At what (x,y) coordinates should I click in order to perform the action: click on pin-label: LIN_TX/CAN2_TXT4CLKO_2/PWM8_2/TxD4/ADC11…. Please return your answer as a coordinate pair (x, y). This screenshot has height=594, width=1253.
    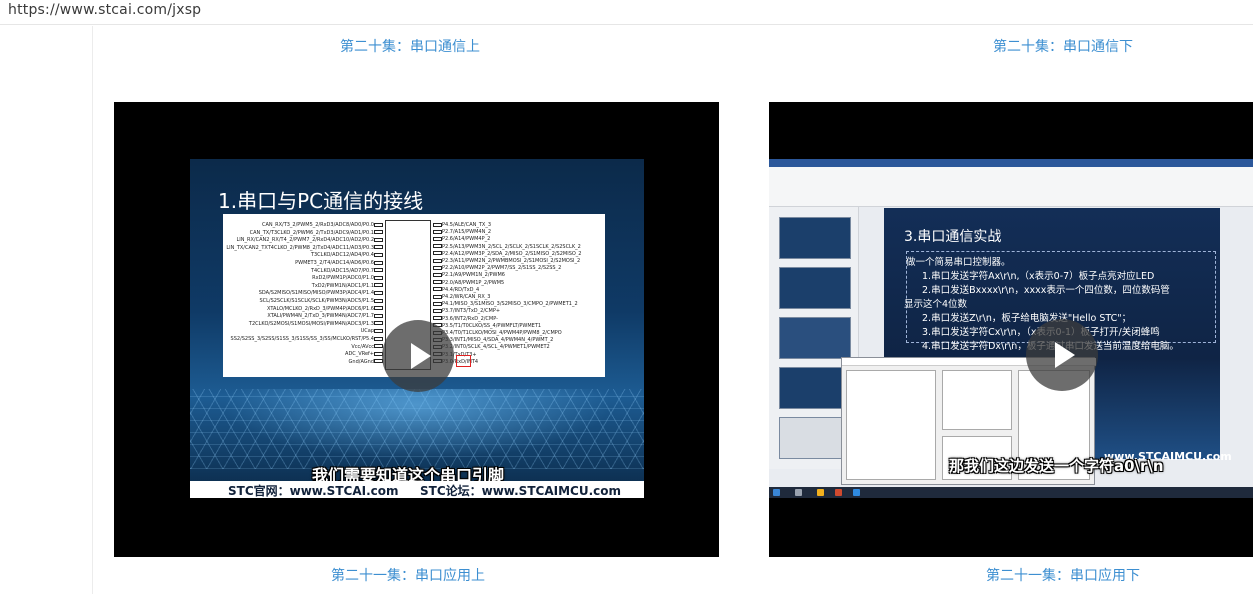
    Looking at the image, I should click on (304, 248).